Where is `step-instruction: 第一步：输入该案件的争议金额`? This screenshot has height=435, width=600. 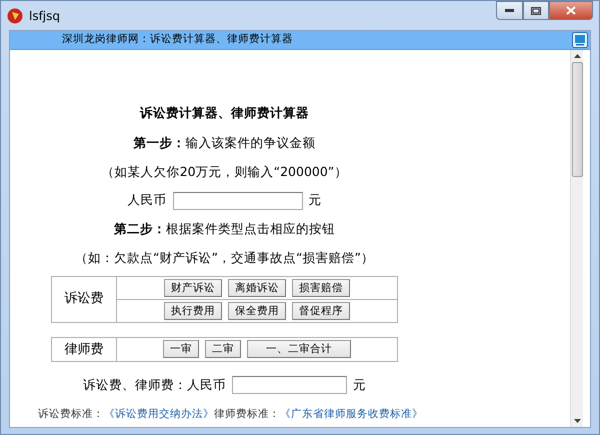 step-instruction: 第一步：输入该案件的争议金额 is located at coordinates (225, 143).